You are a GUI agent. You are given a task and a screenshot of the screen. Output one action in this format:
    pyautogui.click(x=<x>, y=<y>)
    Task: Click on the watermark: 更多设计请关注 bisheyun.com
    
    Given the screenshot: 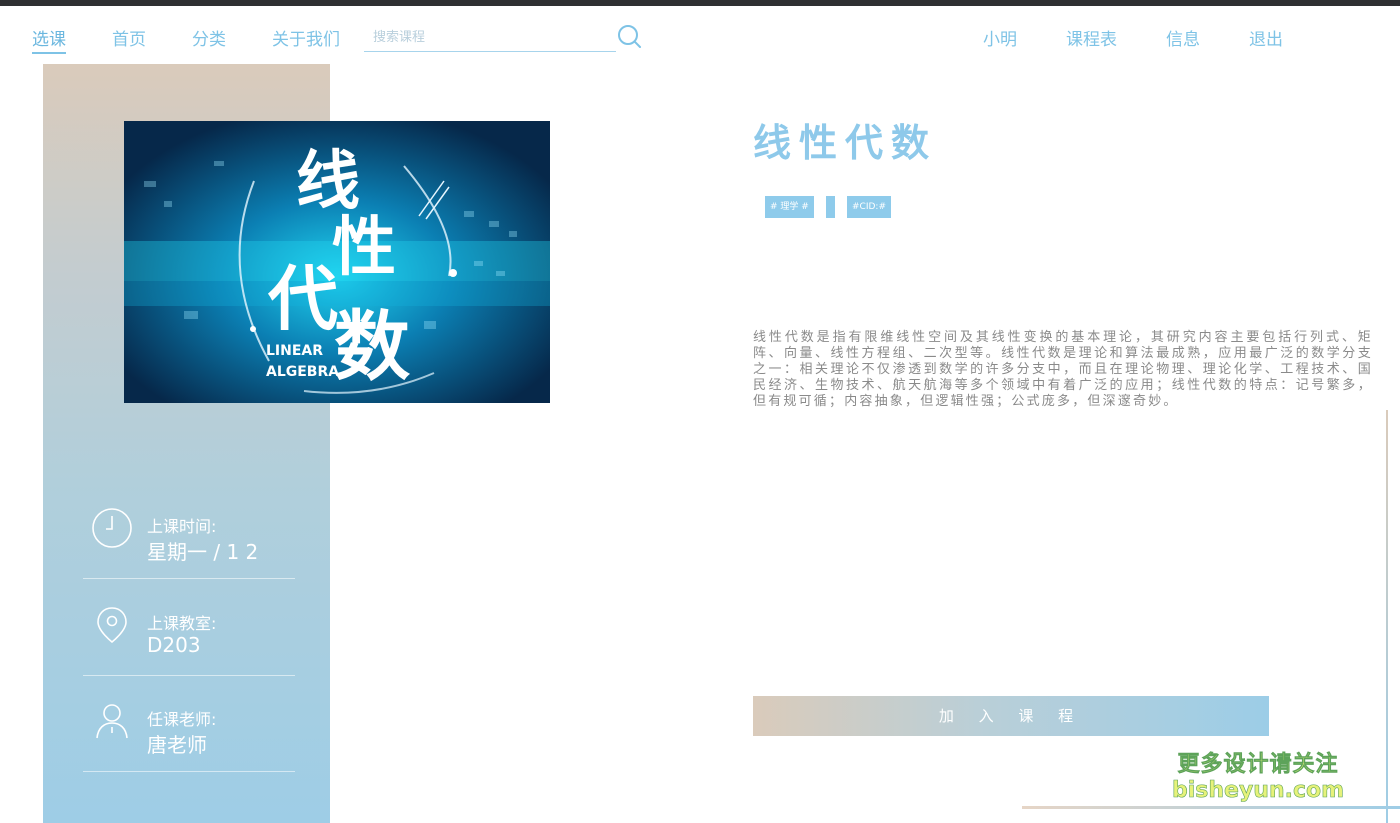 What is the action you would take?
    pyautogui.click(x=1258, y=774)
    